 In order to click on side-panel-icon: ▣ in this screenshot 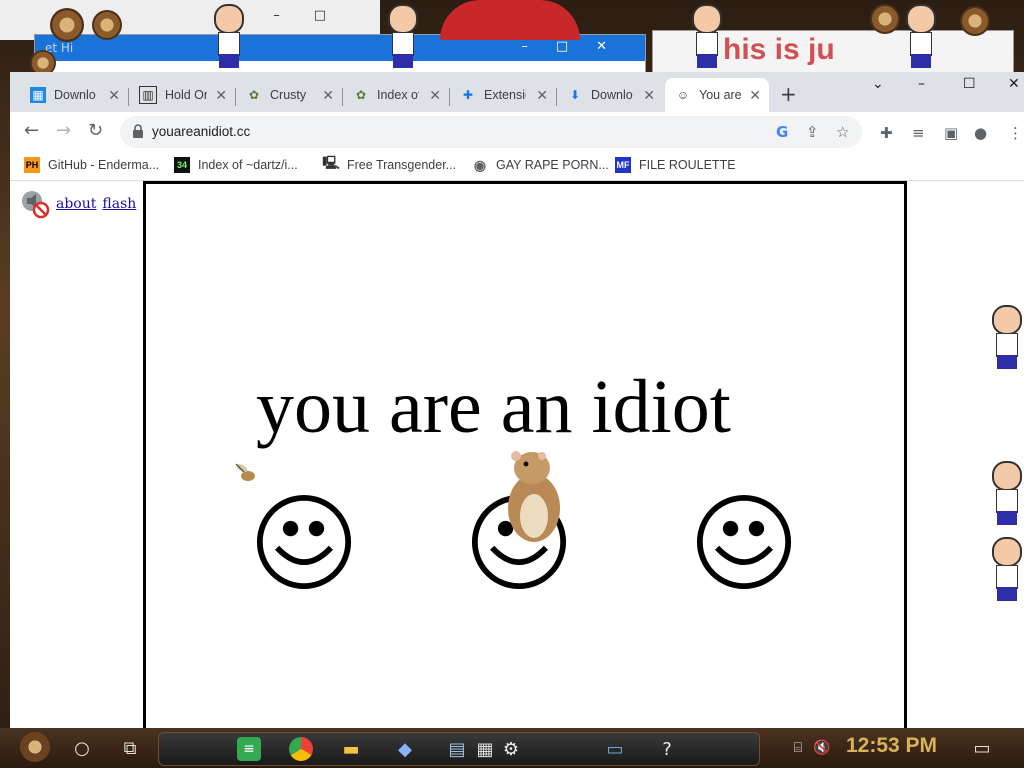, I will do `click(951, 133)`.